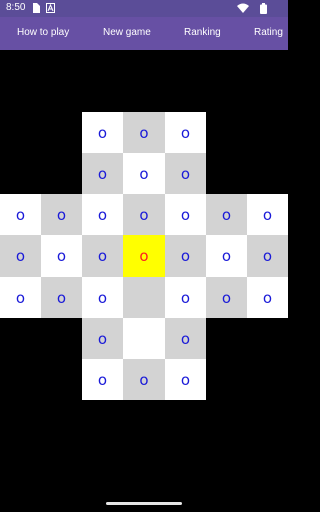 The height and width of the screenshot is (512, 320). I want to click on status-bar: 8:50, so click(144, 8).